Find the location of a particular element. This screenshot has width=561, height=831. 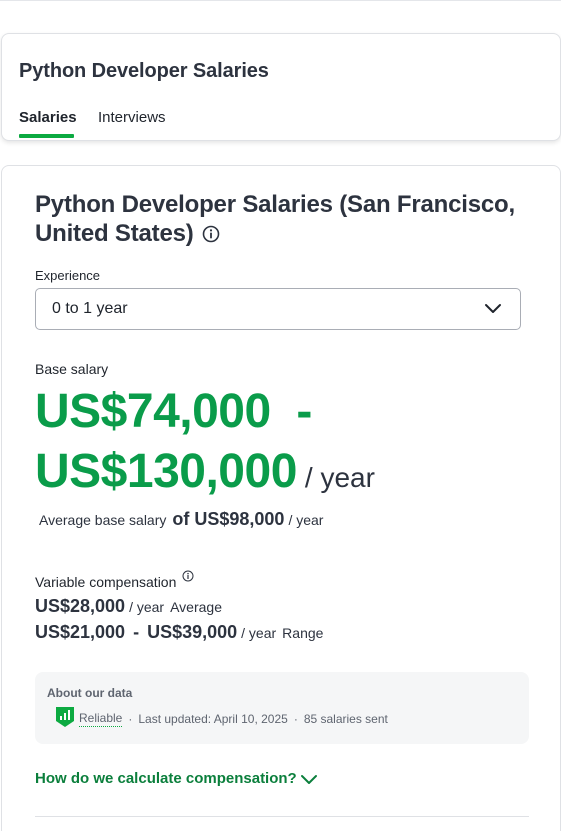

base-salary-dash: - is located at coordinates (304, 411).